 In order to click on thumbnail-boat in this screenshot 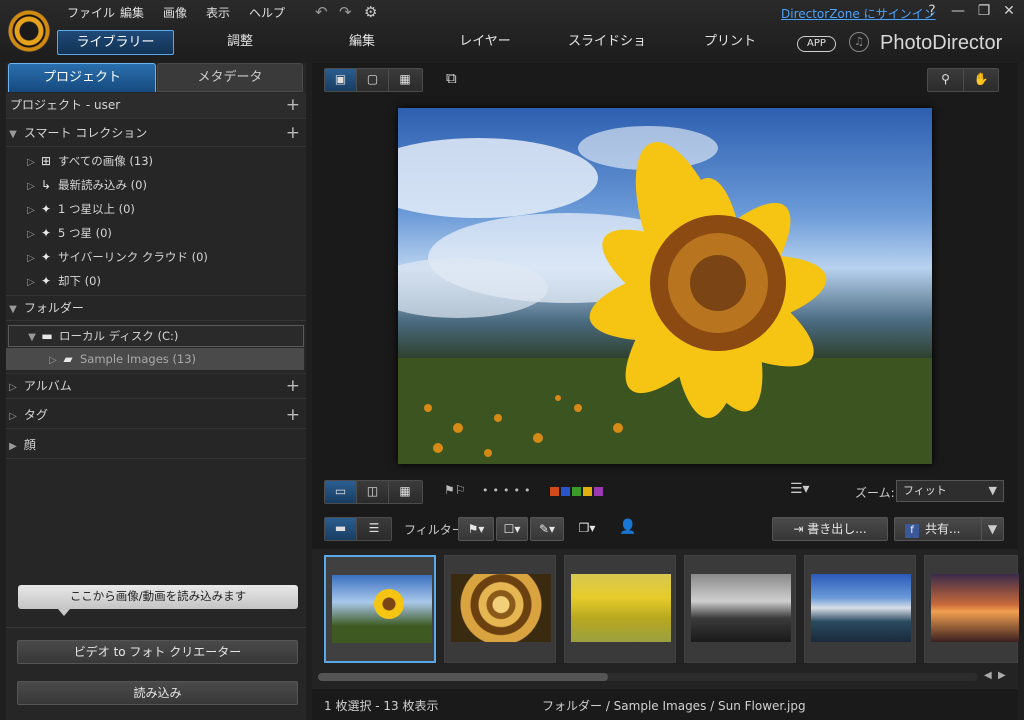, I will do `click(740, 609)`.